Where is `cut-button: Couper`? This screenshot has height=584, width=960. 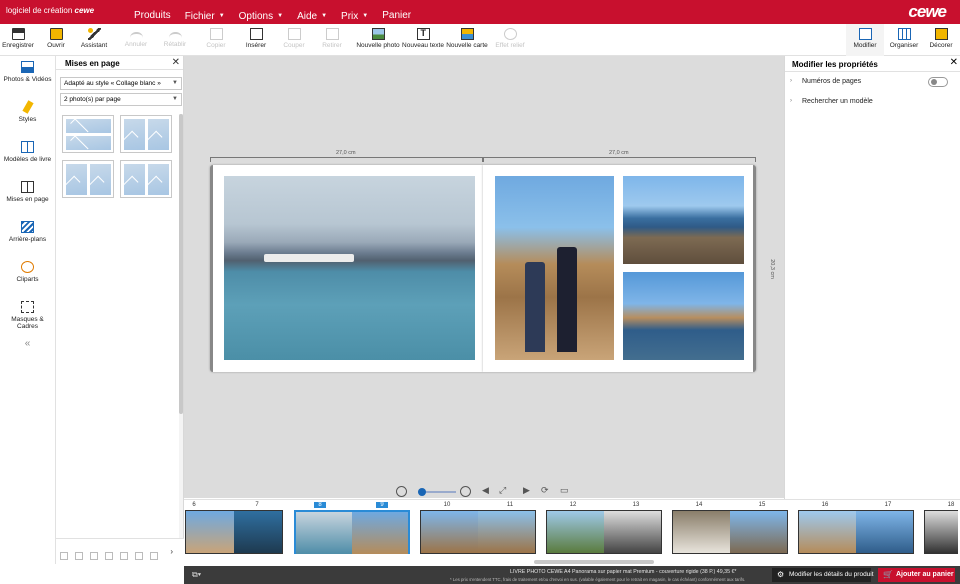 cut-button: Couper is located at coordinates (294, 40).